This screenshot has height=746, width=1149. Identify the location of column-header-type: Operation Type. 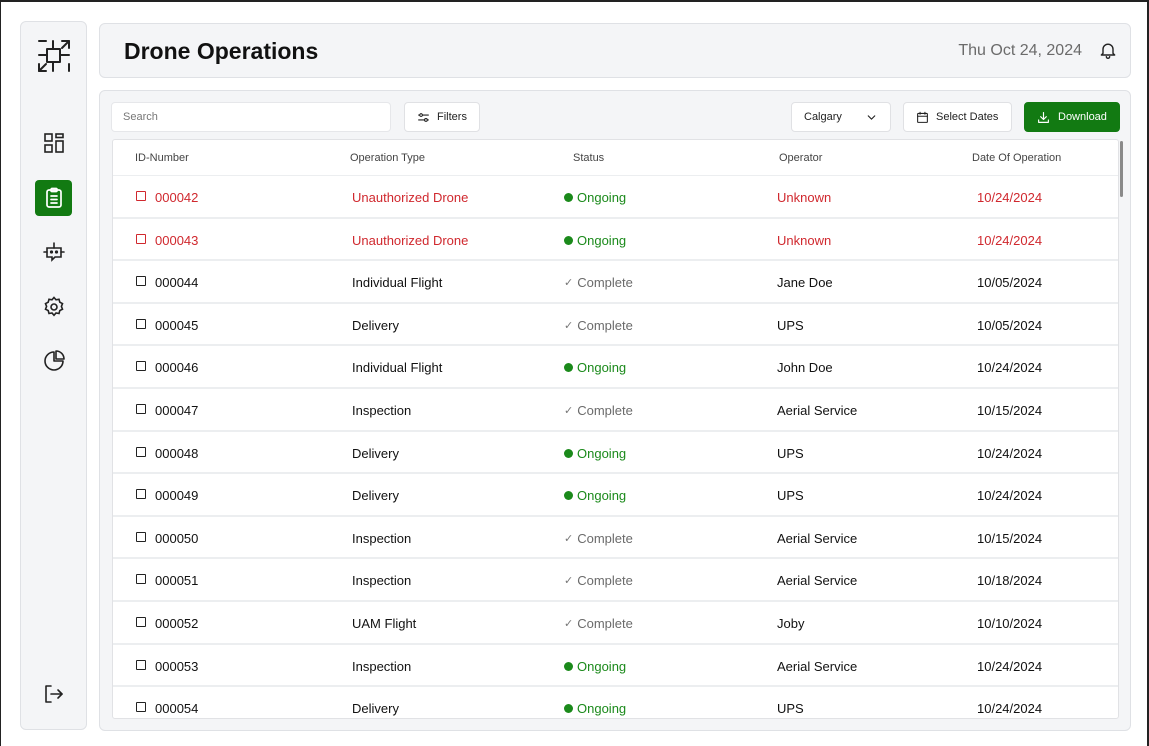
(387, 158).